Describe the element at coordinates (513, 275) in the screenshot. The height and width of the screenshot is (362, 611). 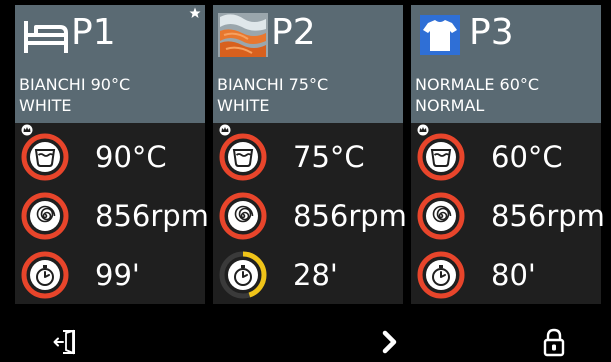
I see `time-value: 80'` at that location.